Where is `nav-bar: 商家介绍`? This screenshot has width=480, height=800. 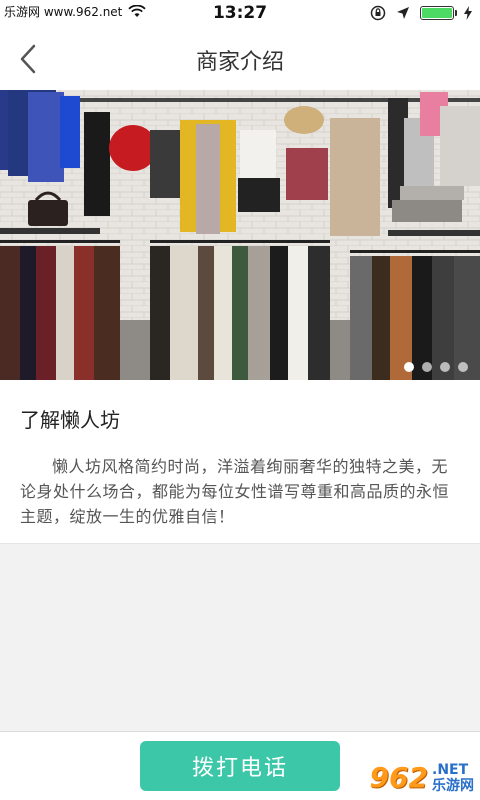
nav-bar: 商家介绍 is located at coordinates (240, 59).